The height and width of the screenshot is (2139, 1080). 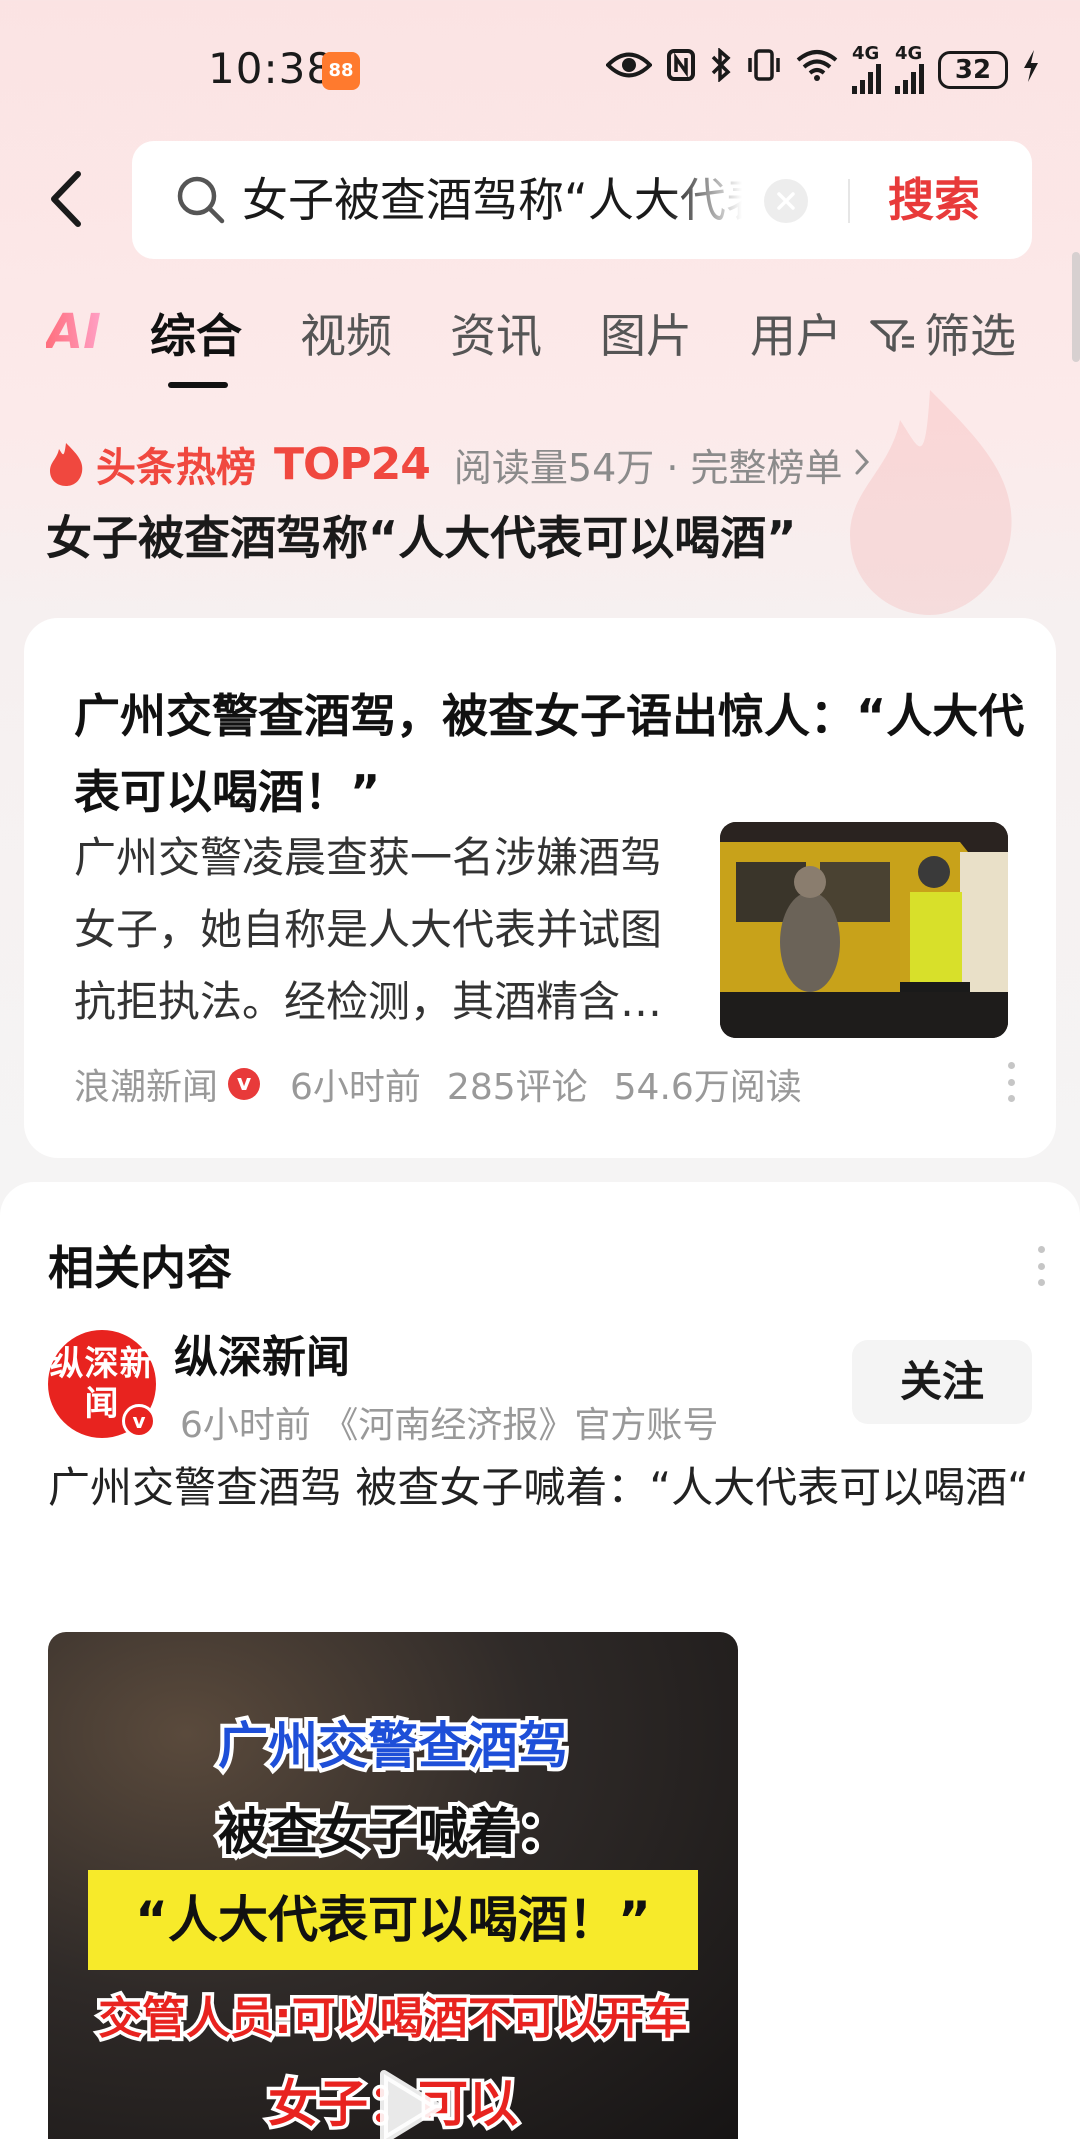 I want to click on tab-comprehensive: 综合, so click(x=196, y=336).